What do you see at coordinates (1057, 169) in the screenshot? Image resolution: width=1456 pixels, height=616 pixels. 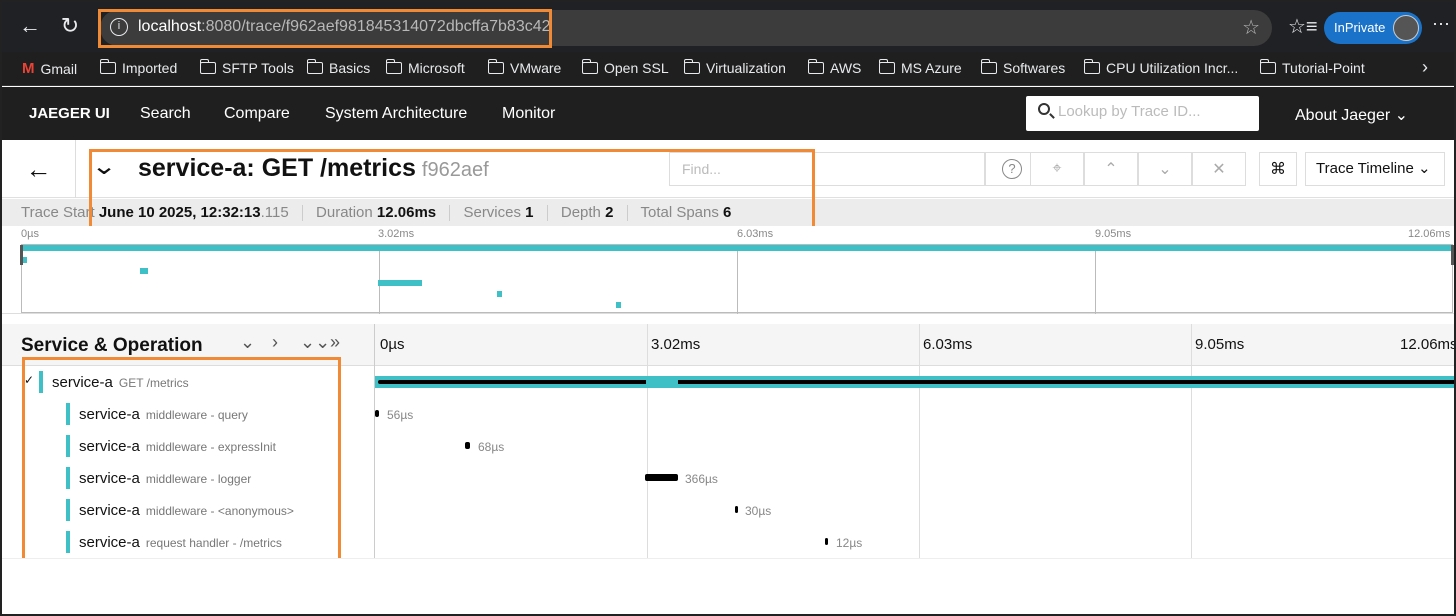 I see `locate-button: ⌖` at bounding box center [1057, 169].